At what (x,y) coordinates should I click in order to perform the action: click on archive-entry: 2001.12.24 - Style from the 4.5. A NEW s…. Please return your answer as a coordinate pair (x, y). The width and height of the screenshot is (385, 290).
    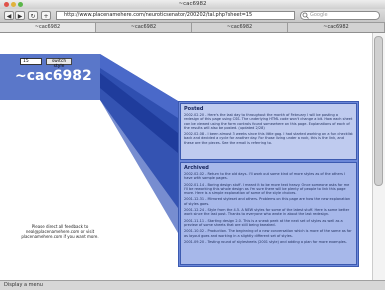
    Looking at the image, I should click on (267, 212).